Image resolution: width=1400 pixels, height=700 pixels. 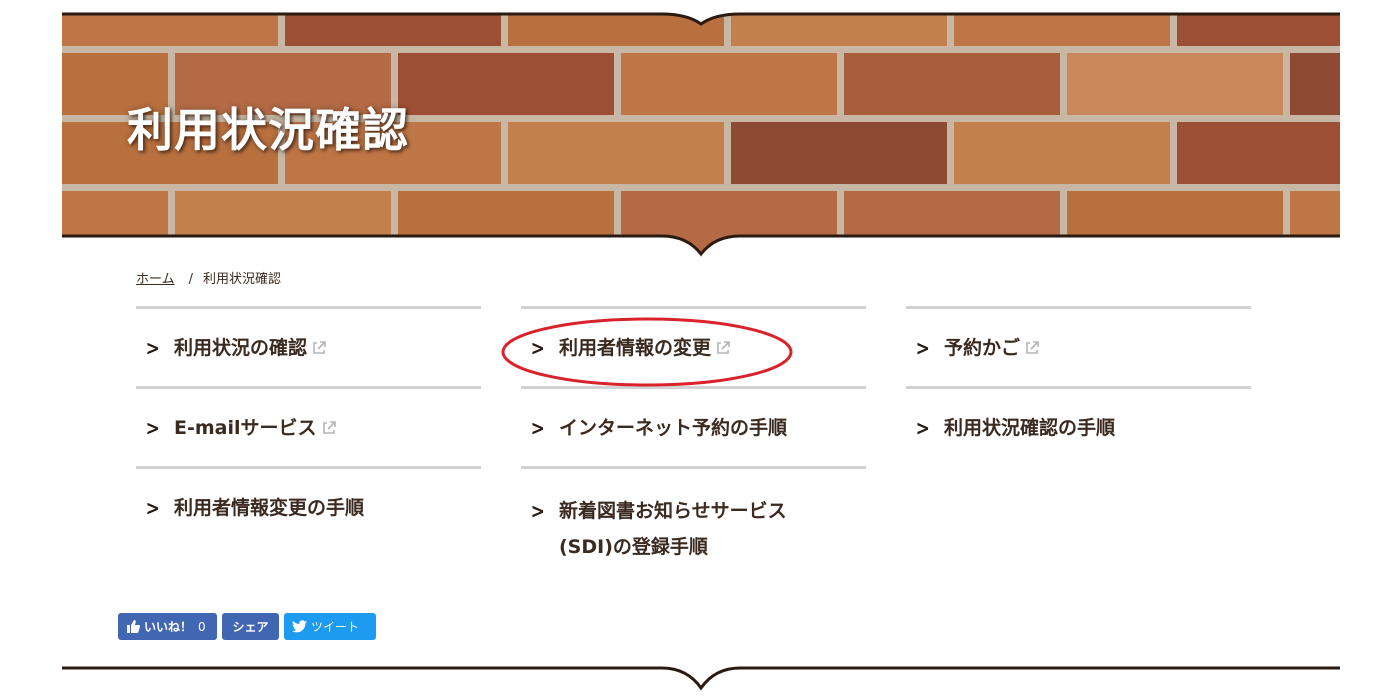 What do you see at coordinates (133, 626) in the screenshot?
I see `thumbs-up-icon` at bounding box center [133, 626].